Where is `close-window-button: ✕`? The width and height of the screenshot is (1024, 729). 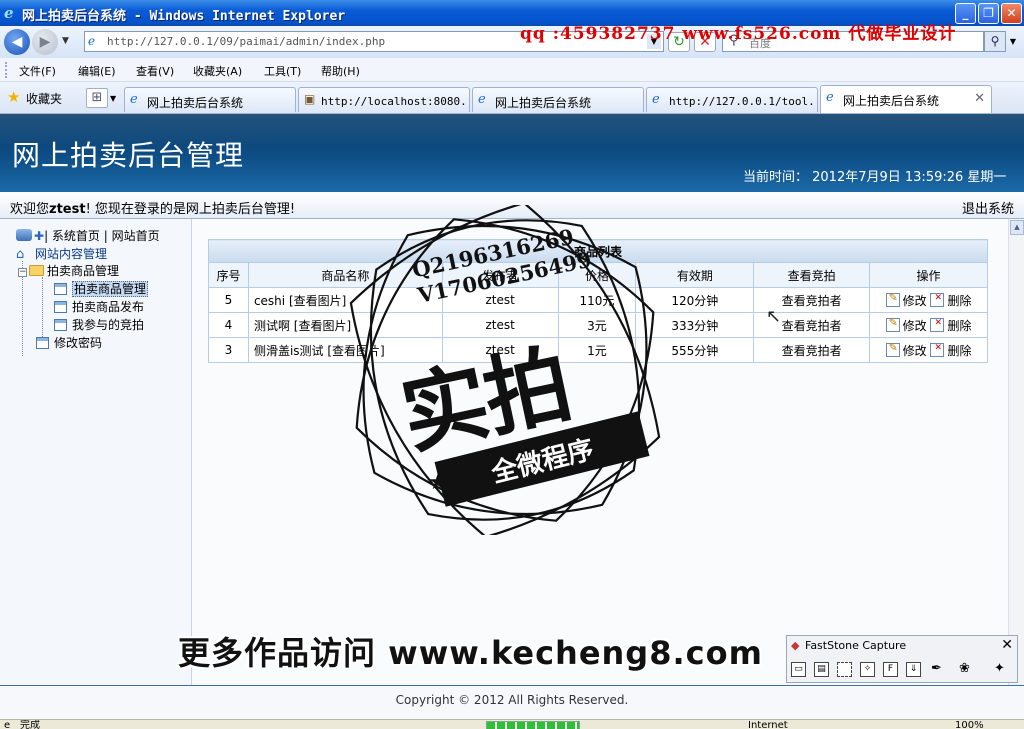
close-window-button: ✕ is located at coordinates (1011, 13).